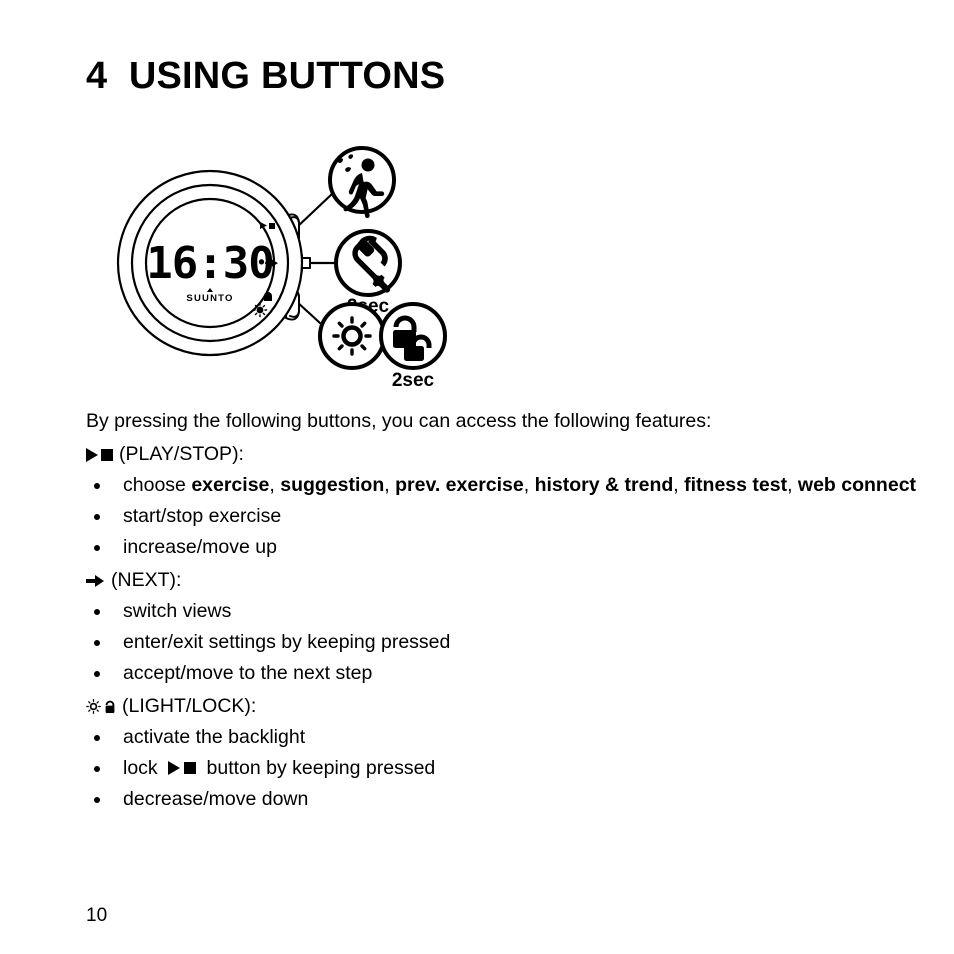  Describe the element at coordinates (486, 737) in the screenshot. I see `list-item: activate the backlight` at that location.